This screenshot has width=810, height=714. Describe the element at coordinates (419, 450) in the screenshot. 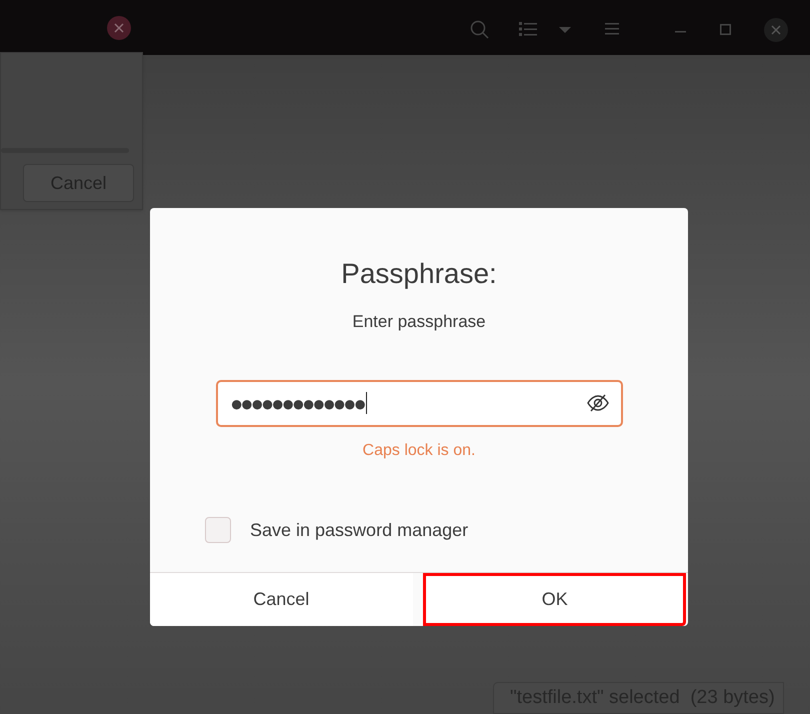

I see `caps-lock-warning: Caps lock is on.` at that location.